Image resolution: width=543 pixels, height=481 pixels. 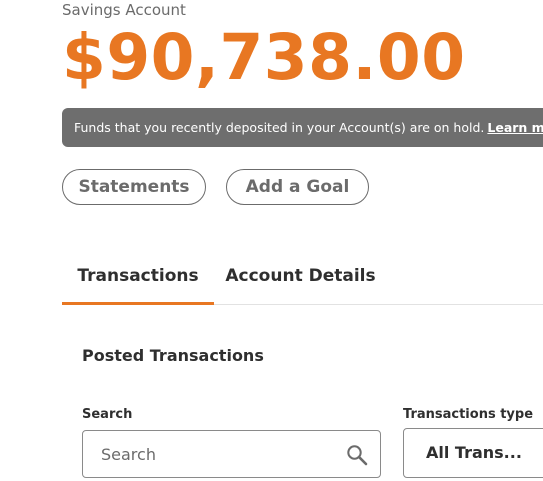 I want to click on learn-more-link: Learn more, so click(x=515, y=127).